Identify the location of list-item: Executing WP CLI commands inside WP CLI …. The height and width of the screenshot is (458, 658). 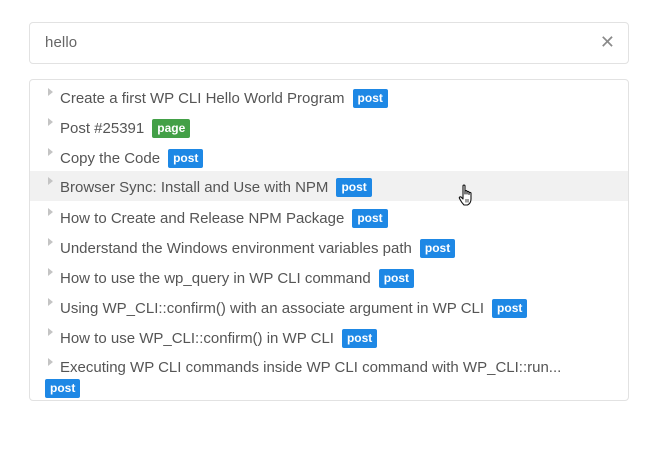
(329, 375).